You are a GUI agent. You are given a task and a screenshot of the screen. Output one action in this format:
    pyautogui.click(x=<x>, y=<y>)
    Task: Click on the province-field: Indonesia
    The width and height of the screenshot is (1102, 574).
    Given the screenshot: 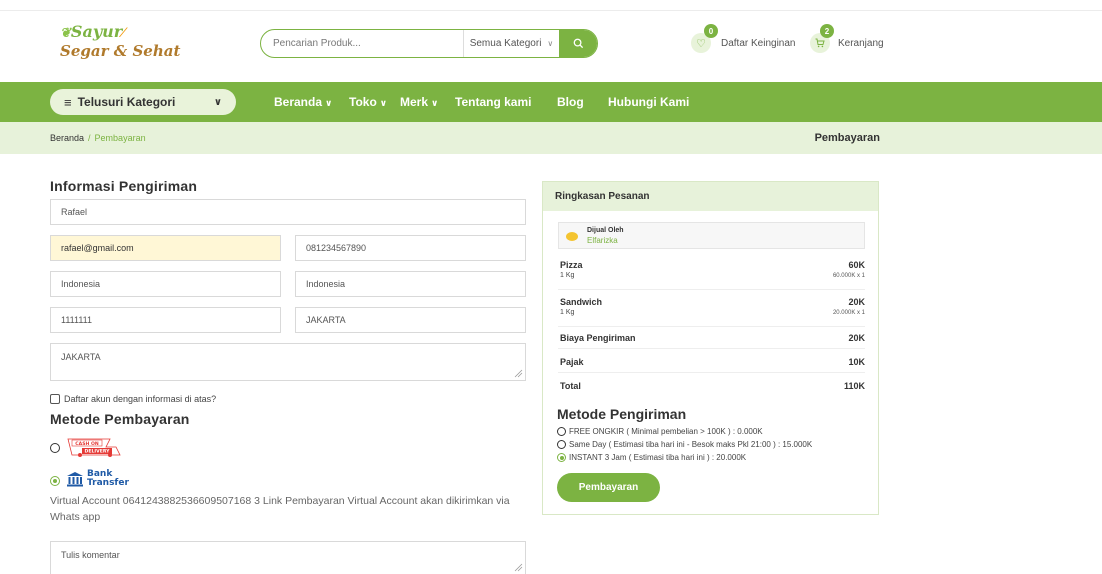 What is the action you would take?
    pyautogui.click(x=410, y=284)
    